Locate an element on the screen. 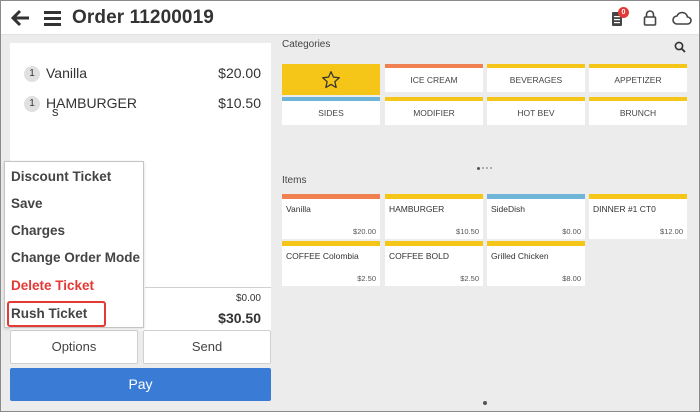  page-title: Order 11200019 is located at coordinates (143, 17).